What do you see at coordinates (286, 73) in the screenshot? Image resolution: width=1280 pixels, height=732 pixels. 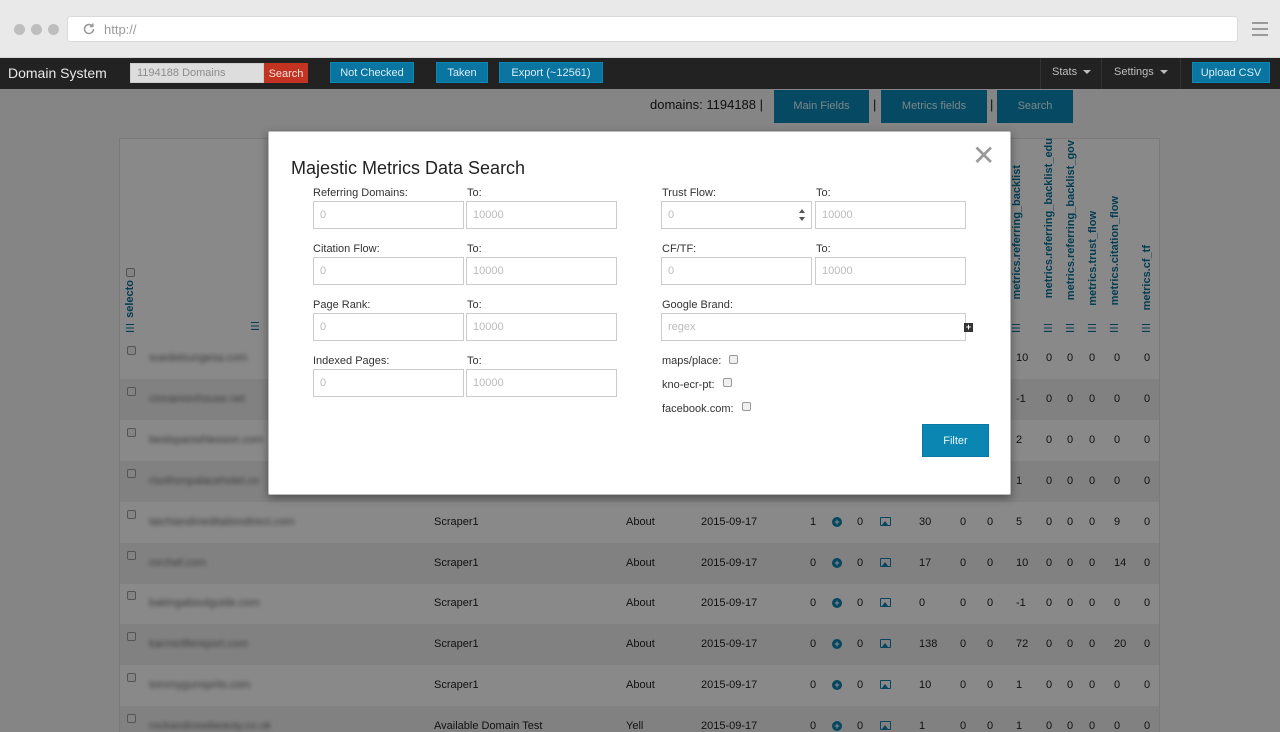 I see `search-button: Search` at bounding box center [286, 73].